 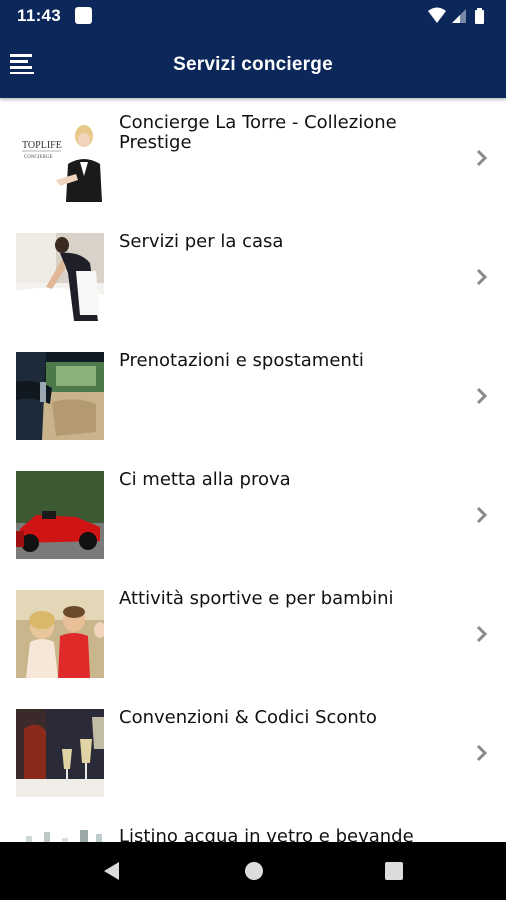 I want to click on svg-text: CONCIERGE, so click(x=38, y=157).